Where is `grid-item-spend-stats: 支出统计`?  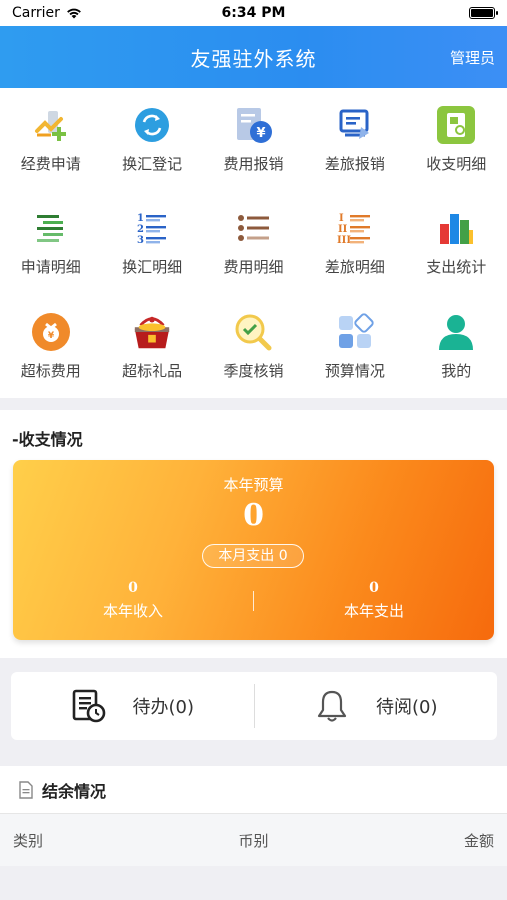 grid-item-spend-stats: 支出统计 is located at coordinates (456, 242).